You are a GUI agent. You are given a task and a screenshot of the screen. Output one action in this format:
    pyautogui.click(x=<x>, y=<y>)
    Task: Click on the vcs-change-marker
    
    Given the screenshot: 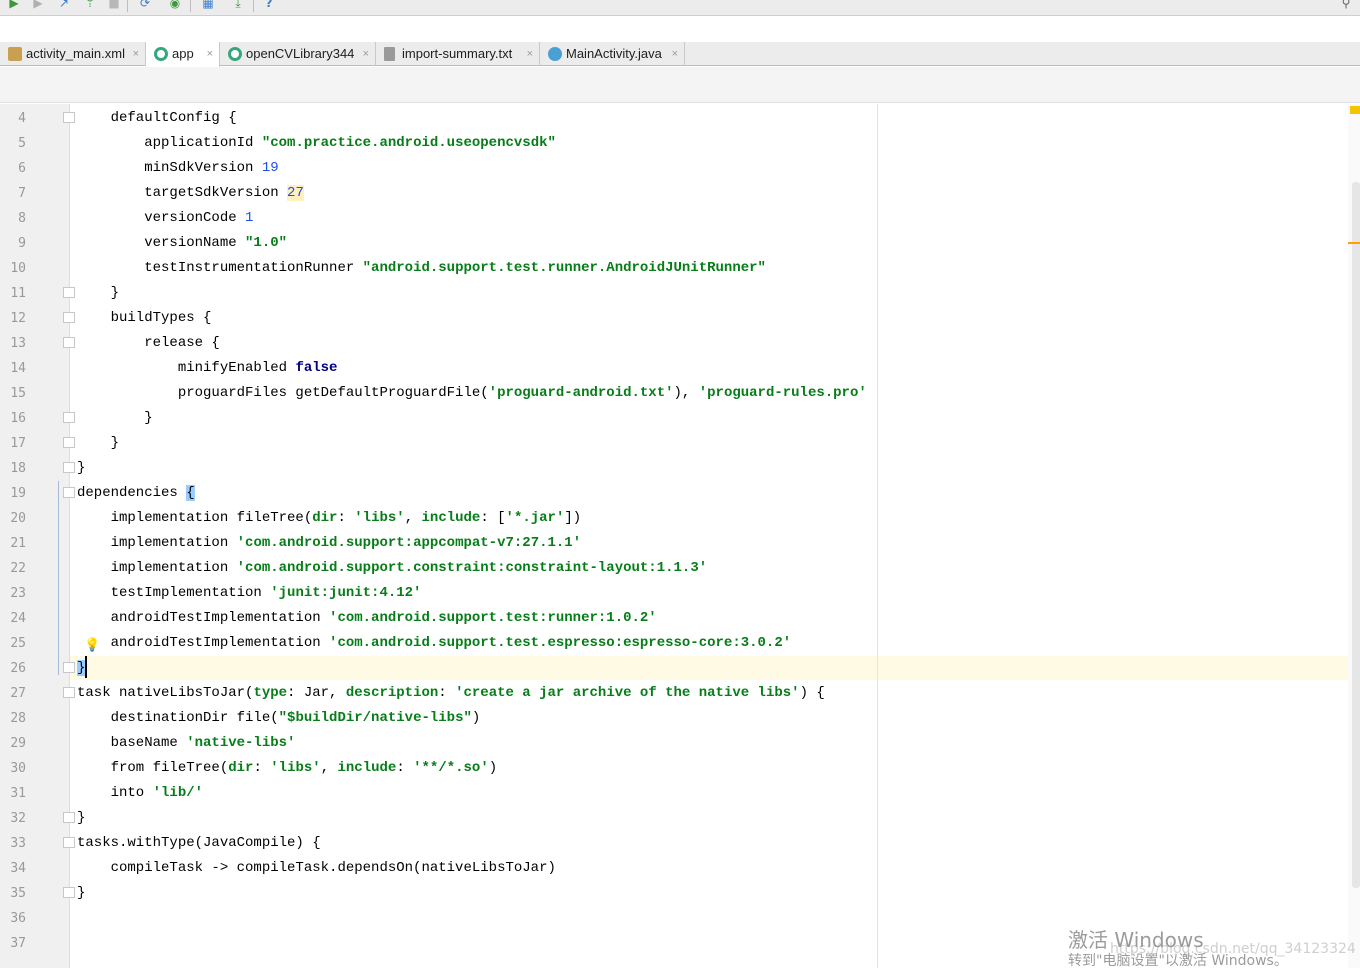 What is the action you would take?
    pyautogui.click(x=58, y=578)
    